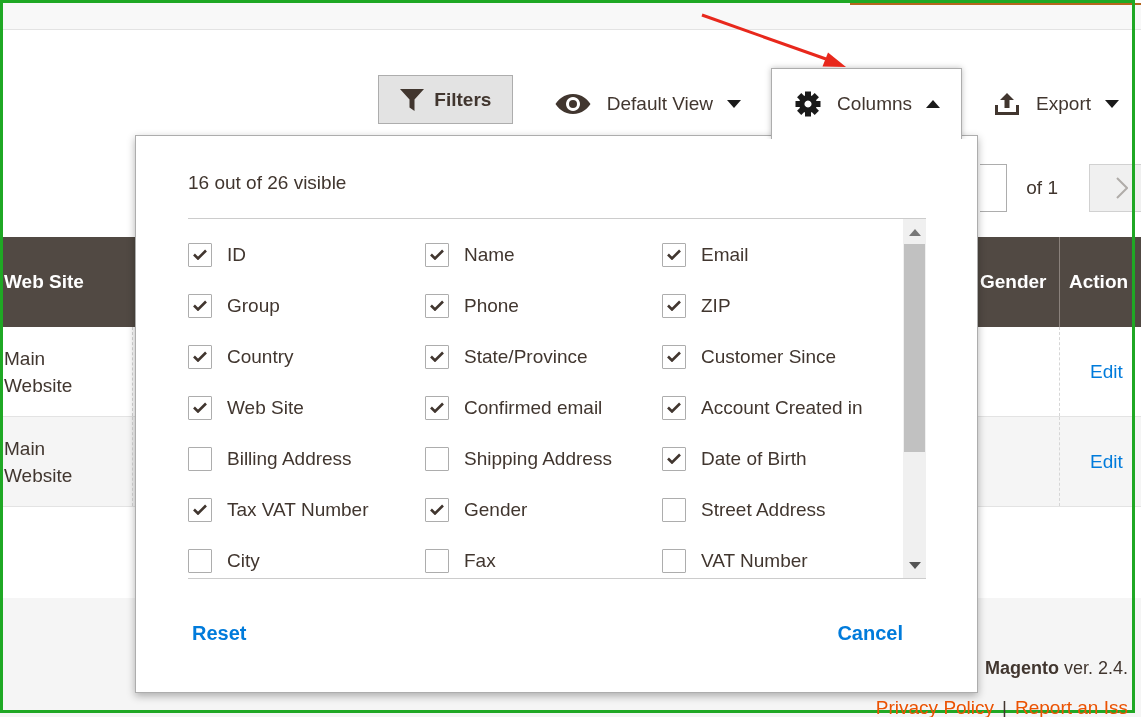  Describe the element at coordinates (763, 509) in the screenshot. I see `checkbox-label: Street Address` at that location.